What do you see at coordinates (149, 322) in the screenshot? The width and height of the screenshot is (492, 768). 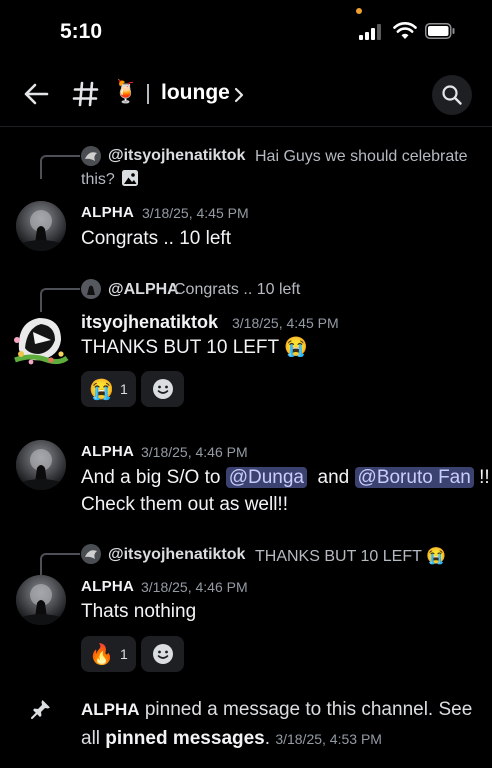 I see `message-author: itsyojhenatiktok` at bounding box center [149, 322].